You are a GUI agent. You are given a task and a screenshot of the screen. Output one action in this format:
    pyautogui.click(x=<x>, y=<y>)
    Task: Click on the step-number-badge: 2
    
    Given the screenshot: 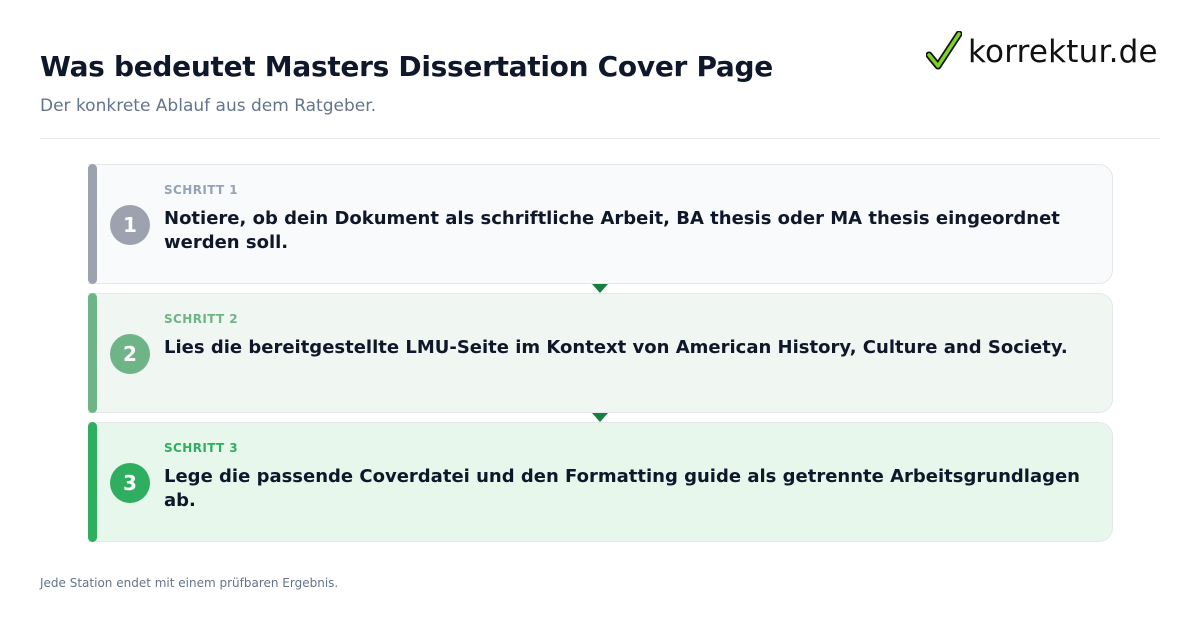 What is the action you would take?
    pyautogui.click(x=130, y=354)
    